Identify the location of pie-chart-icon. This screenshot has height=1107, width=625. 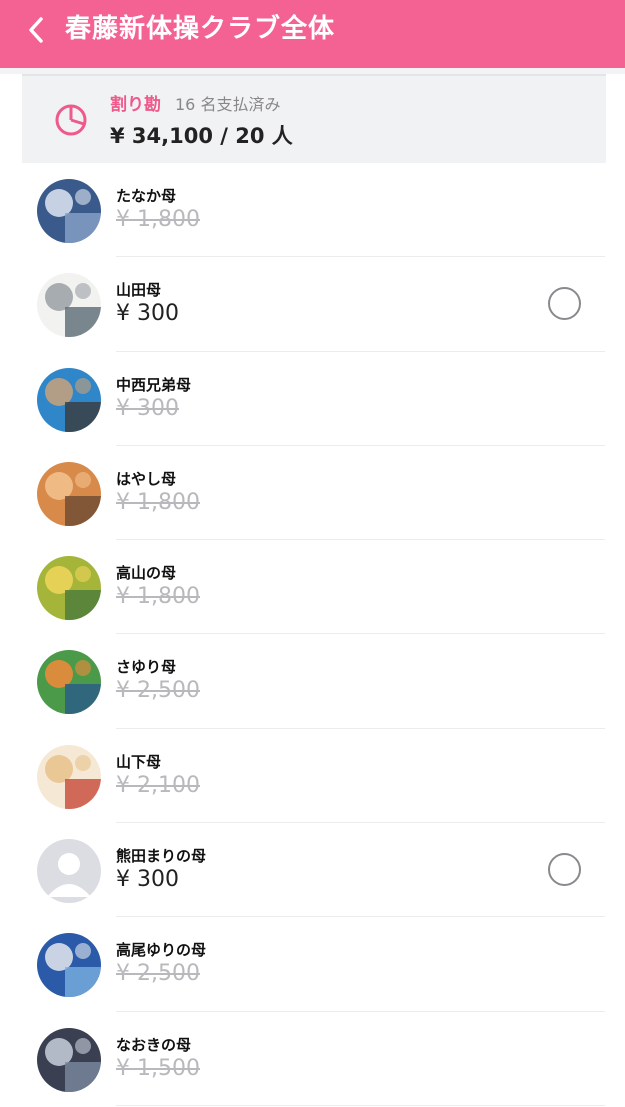
(71, 120).